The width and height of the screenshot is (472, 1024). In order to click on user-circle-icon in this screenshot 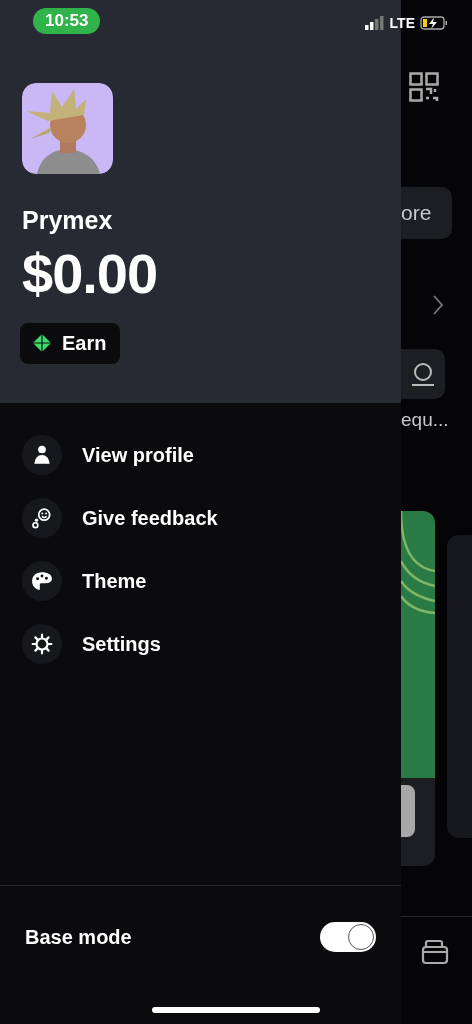, I will do `click(423, 374)`.